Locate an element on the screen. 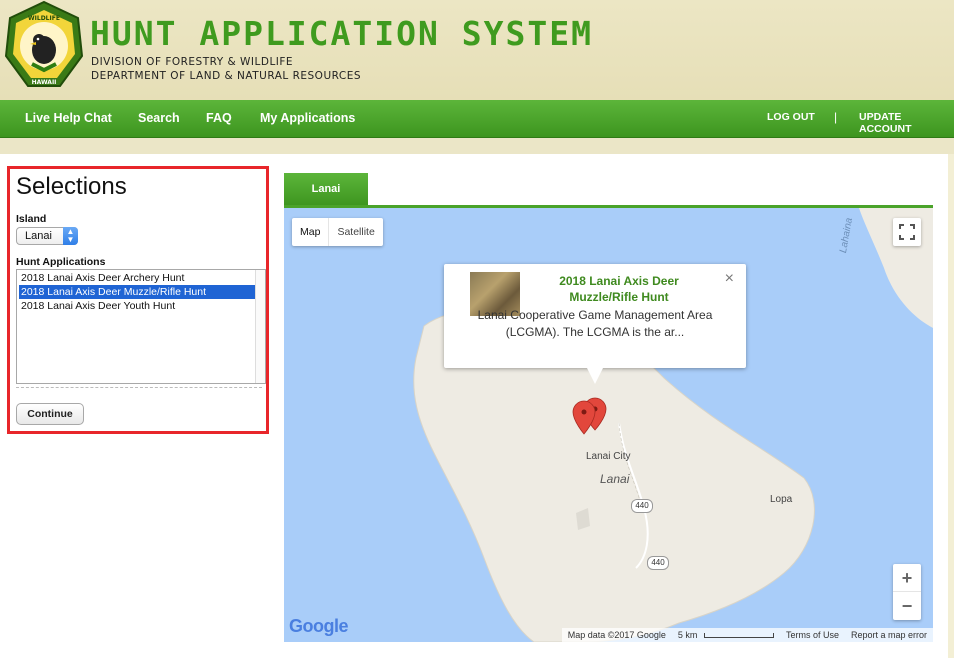  forestry-wildlife-logo: WILDLIFE HAWAII is located at coordinates (44, 43).